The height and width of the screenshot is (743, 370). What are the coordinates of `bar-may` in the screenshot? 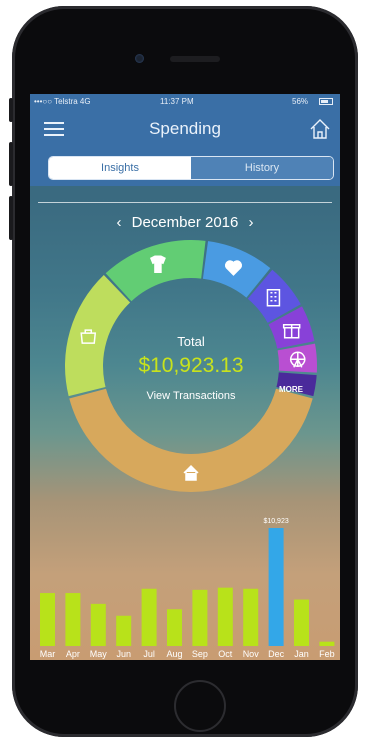 It's located at (98, 624).